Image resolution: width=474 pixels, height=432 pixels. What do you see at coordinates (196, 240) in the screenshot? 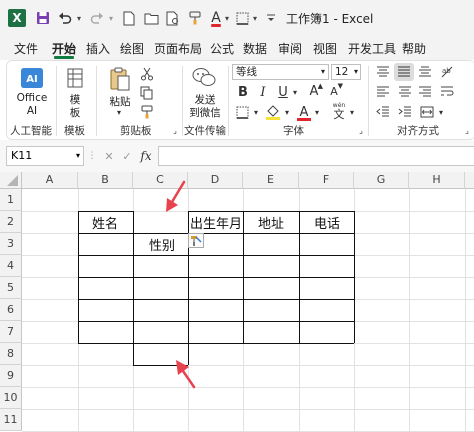
I see `paste-options-icon` at bounding box center [196, 240].